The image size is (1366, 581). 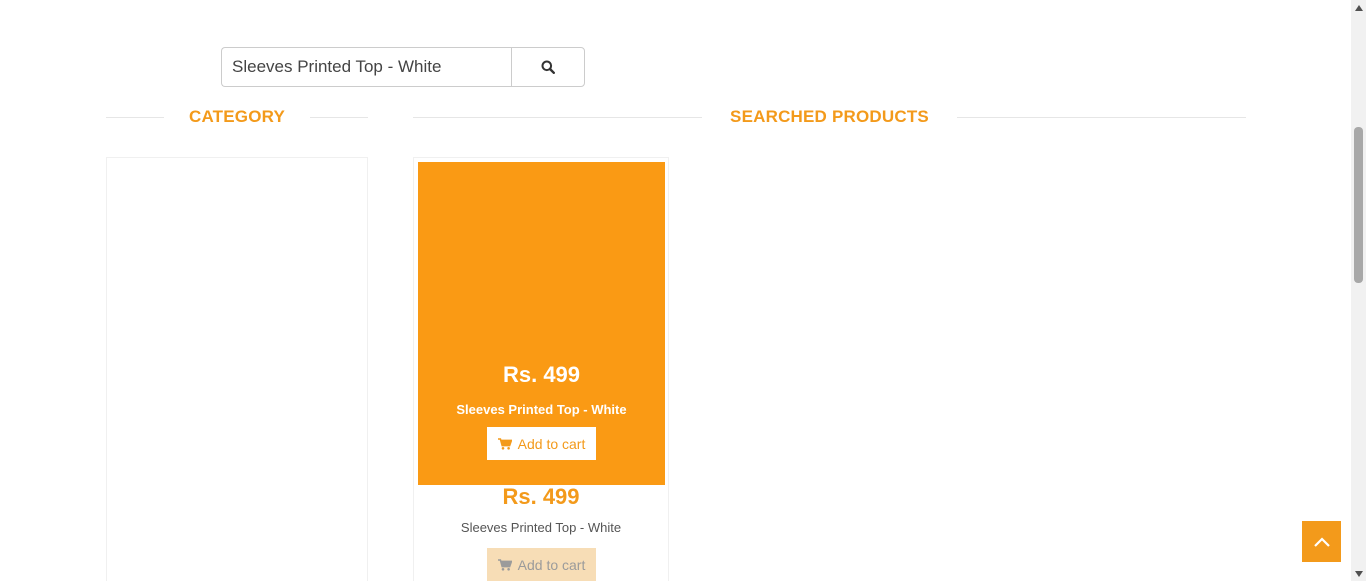 I want to click on back-to-top-button, so click(x=1321, y=541).